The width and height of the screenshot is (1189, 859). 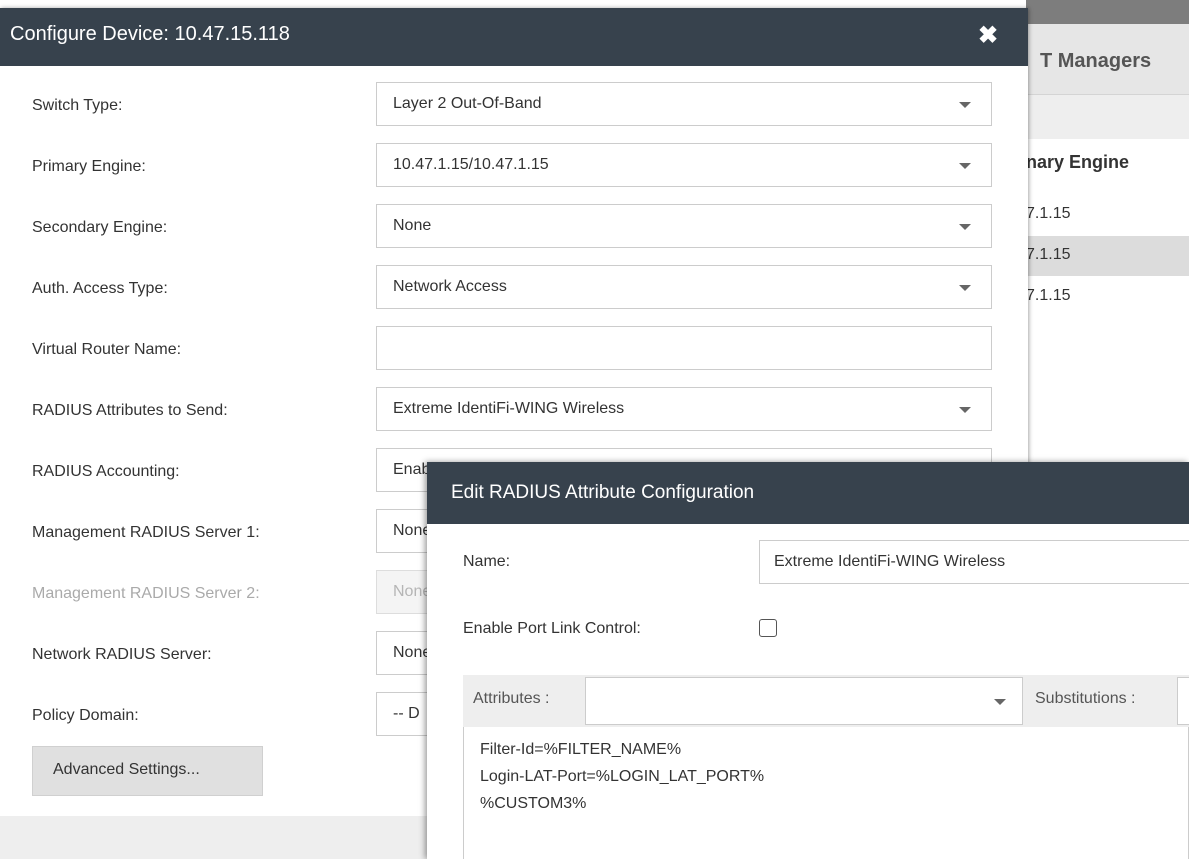 What do you see at coordinates (450, 286) in the screenshot?
I see `auth-access-type-value: Network Access` at bounding box center [450, 286].